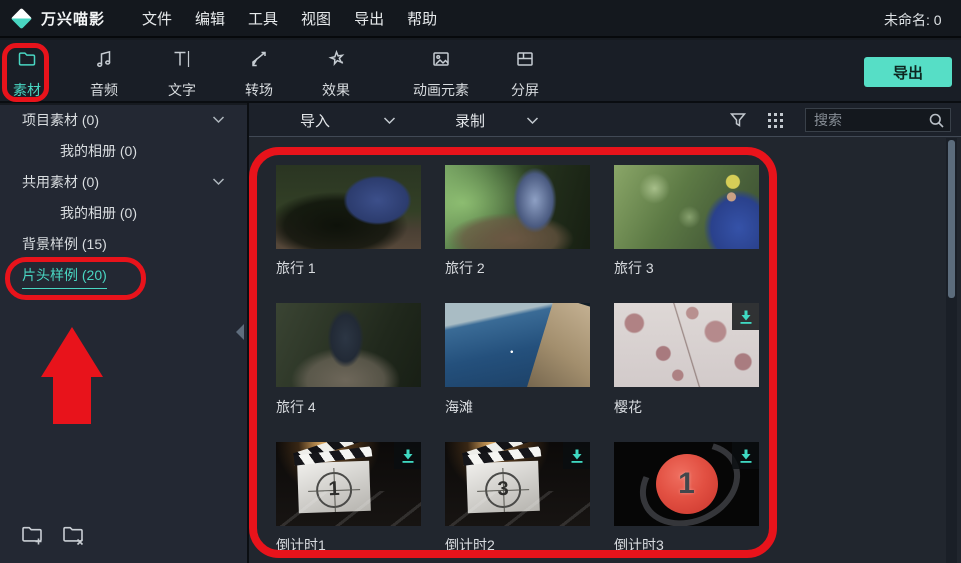 This screenshot has width=961, height=563. I want to click on sidebar-item-label: 片头样例 (20), so click(64, 275).